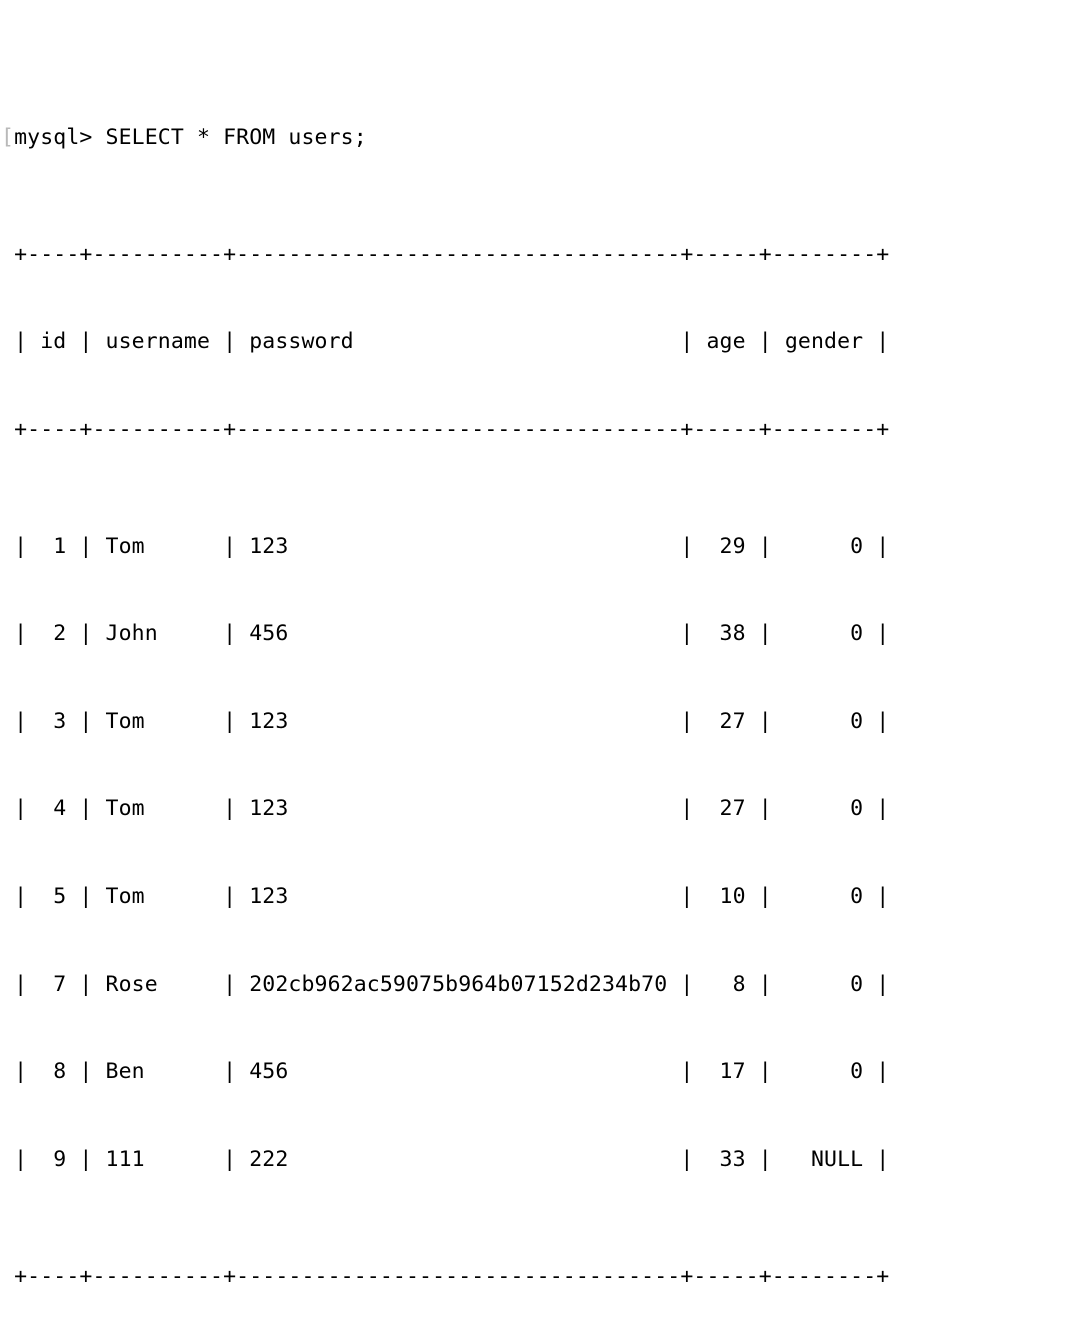 The image size is (1070, 1320). What do you see at coordinates (445, 721) in the screenshot?
I see `table-row: | 3 | Tom | 123 | 27 | 0 |` at bounding box center [445, 721].